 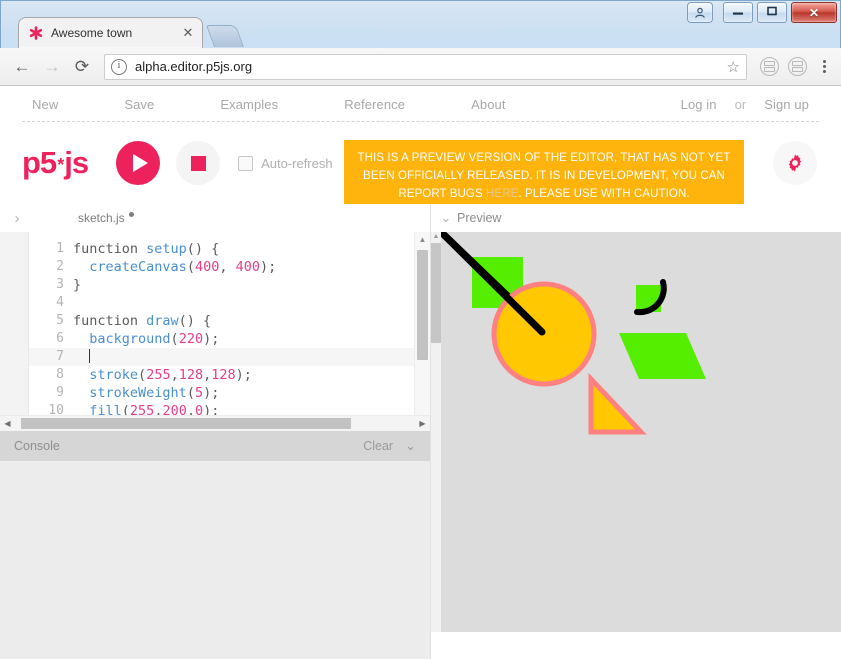 I want to click on url-text: alpha.editor.p5js.org, so click(x=428, y=66).